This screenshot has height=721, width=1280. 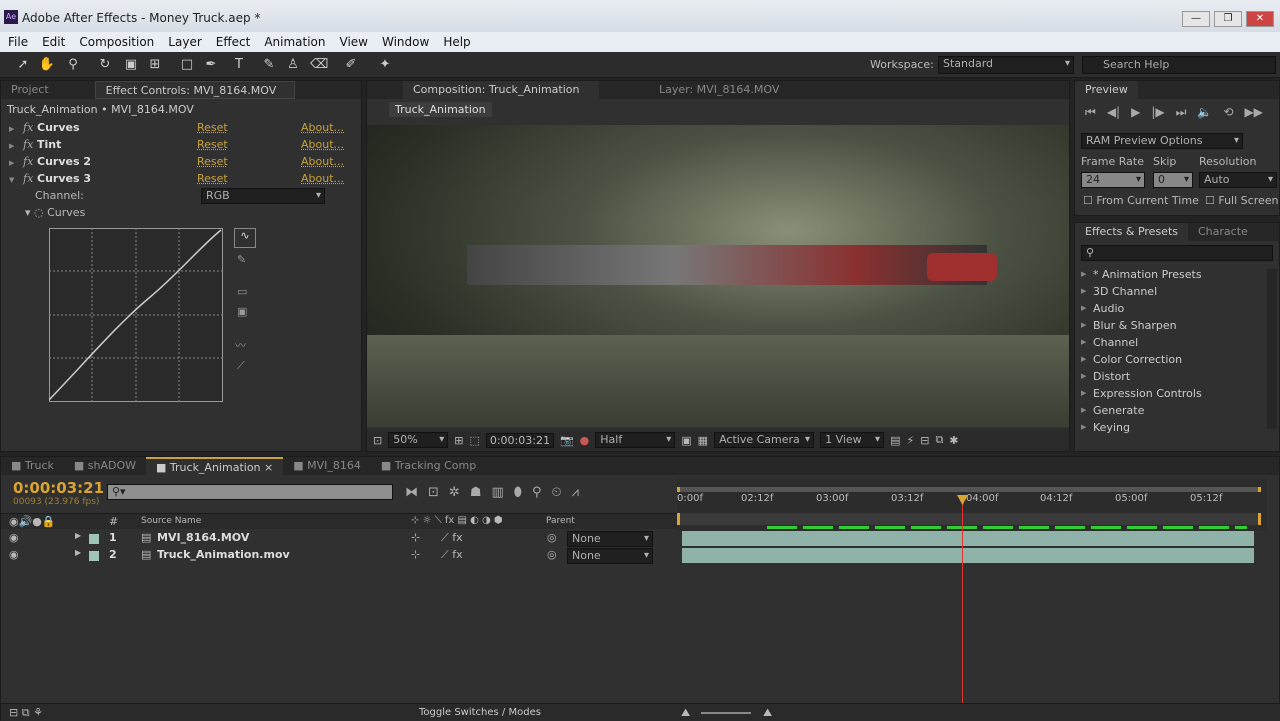 What do you see at coordinates (385, 65) in the screenshot?
I see `puppet-tool-icon: ✦` at bounding box center [385, 65].